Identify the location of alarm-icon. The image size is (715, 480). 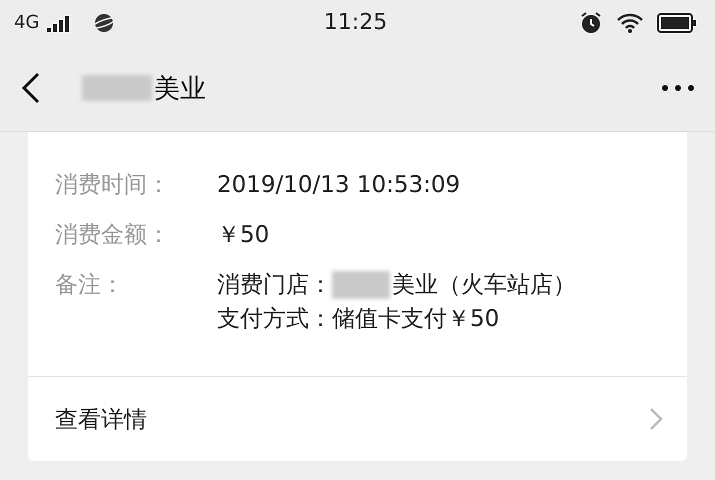
(591, 22).